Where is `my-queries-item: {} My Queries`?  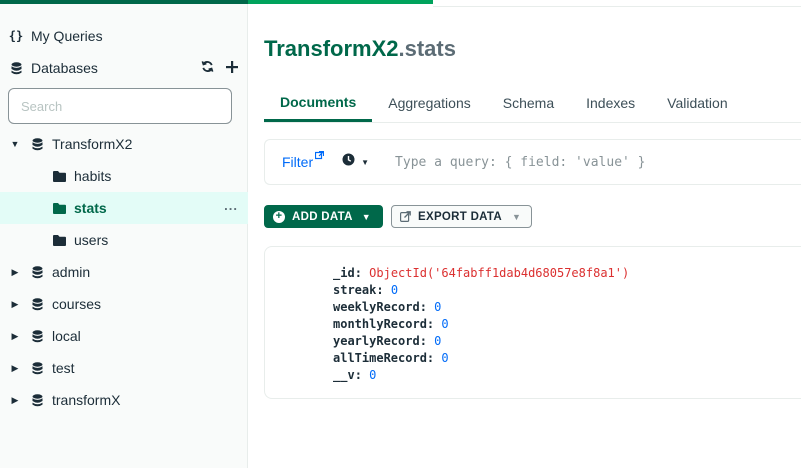 my-queries-item: {} My Queries is located at coordinates (124, 36).